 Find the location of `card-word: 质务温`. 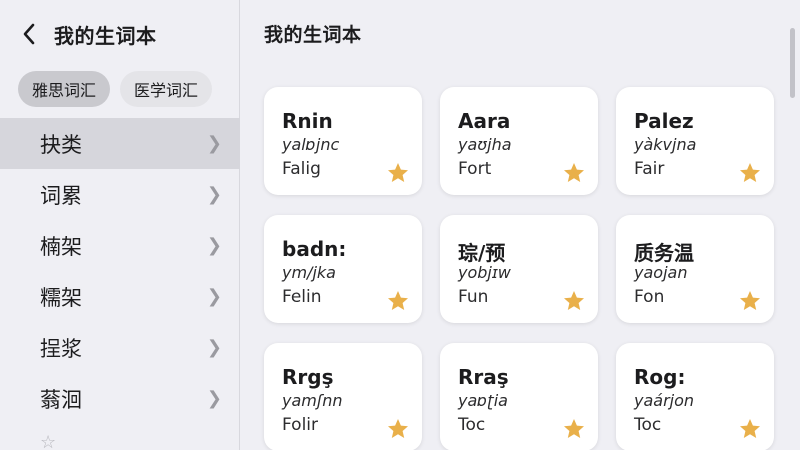

card-word: 质务温 is located at coordinates (664, 253).